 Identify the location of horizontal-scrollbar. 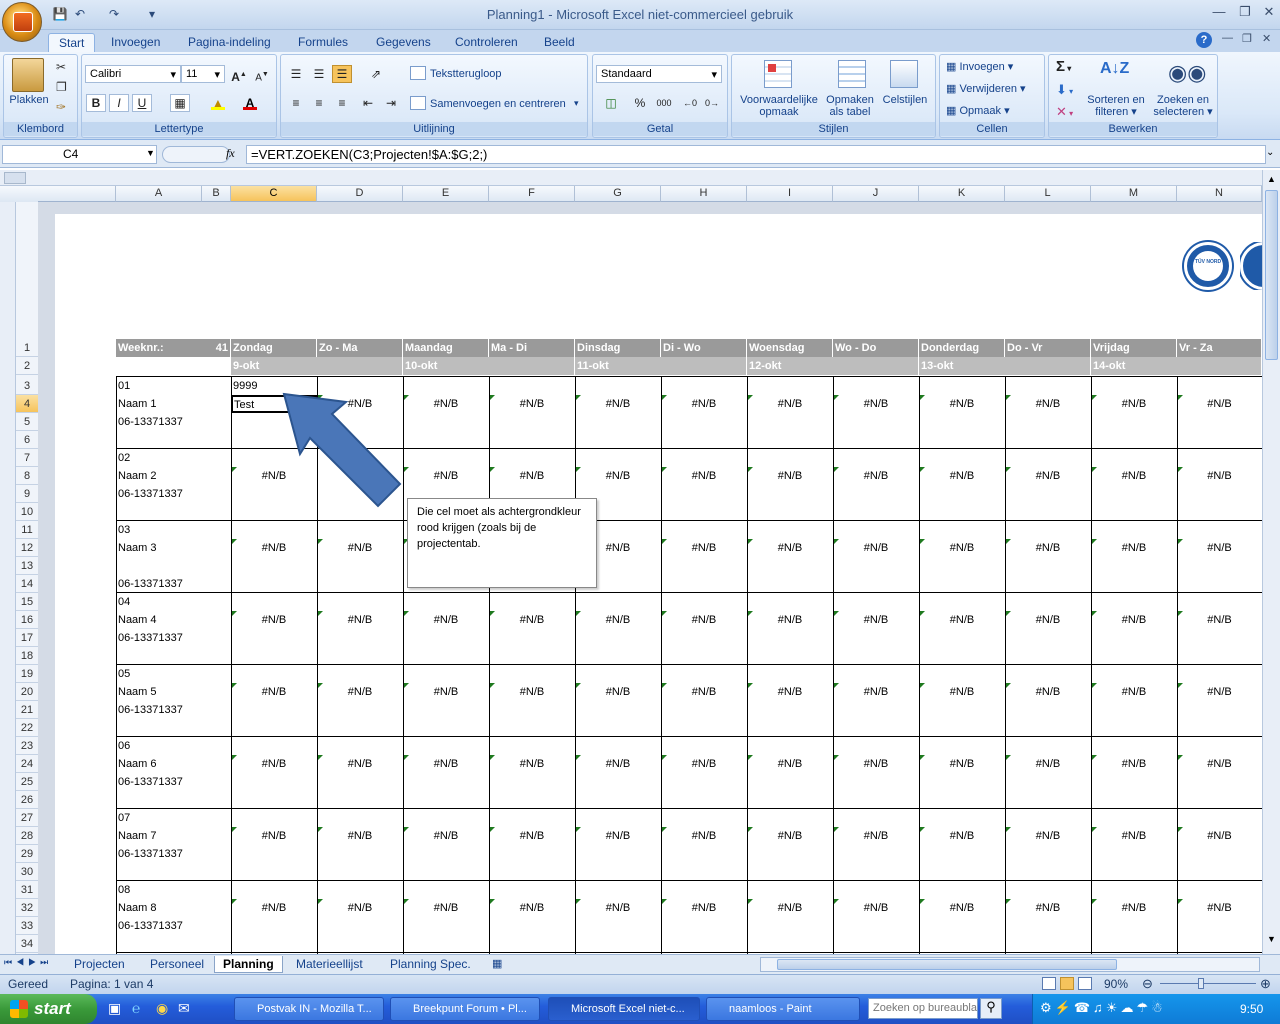
(1010, 964).